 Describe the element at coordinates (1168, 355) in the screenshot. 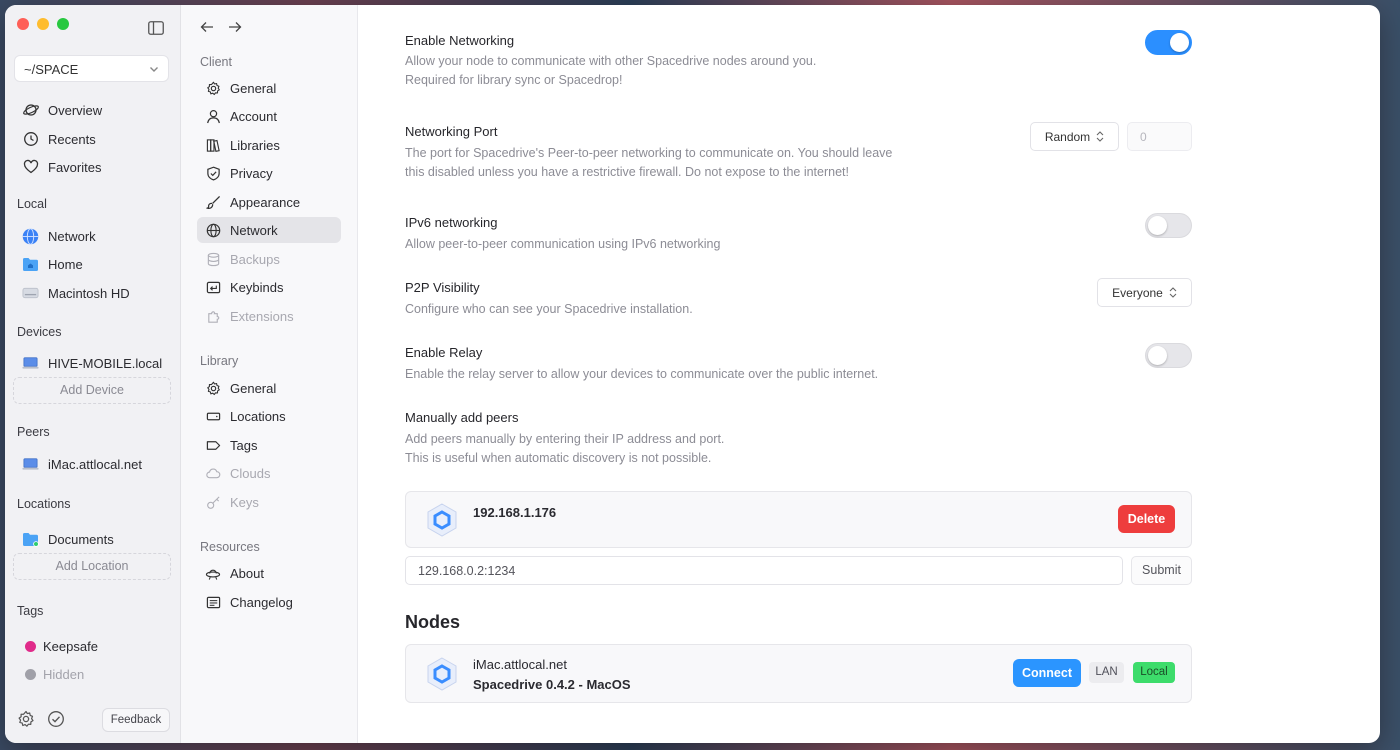

I see `enable-relay-toggle` at that location.